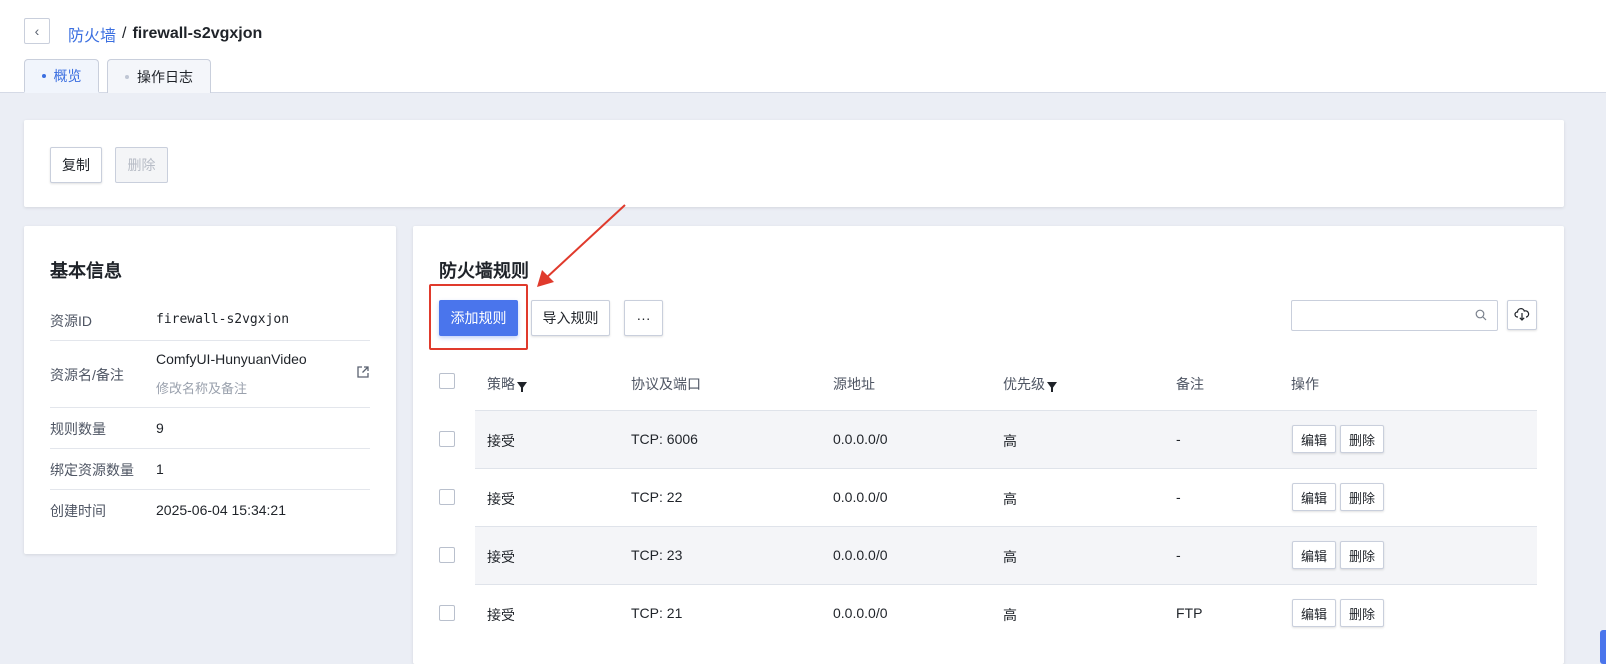 Image resolution: width=1606 pixels, height=664 pixels. I want to click on info-row-created-time: 创建时间 2025-06-04 15:34:21, so click(210, 510).